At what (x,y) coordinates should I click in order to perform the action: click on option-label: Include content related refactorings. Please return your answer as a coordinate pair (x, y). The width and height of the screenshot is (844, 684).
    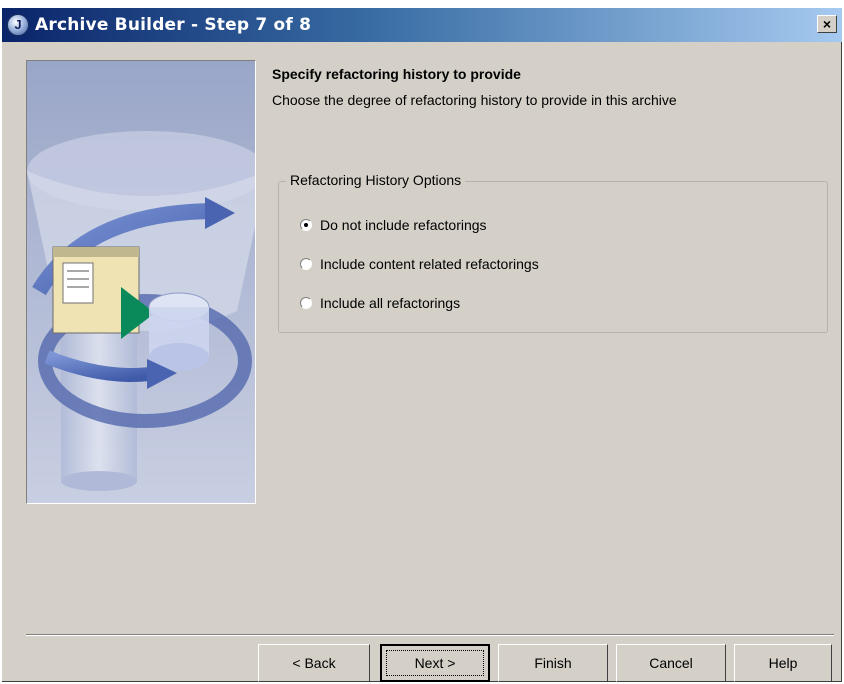
    Looking at the image, I should click on (429, 264).